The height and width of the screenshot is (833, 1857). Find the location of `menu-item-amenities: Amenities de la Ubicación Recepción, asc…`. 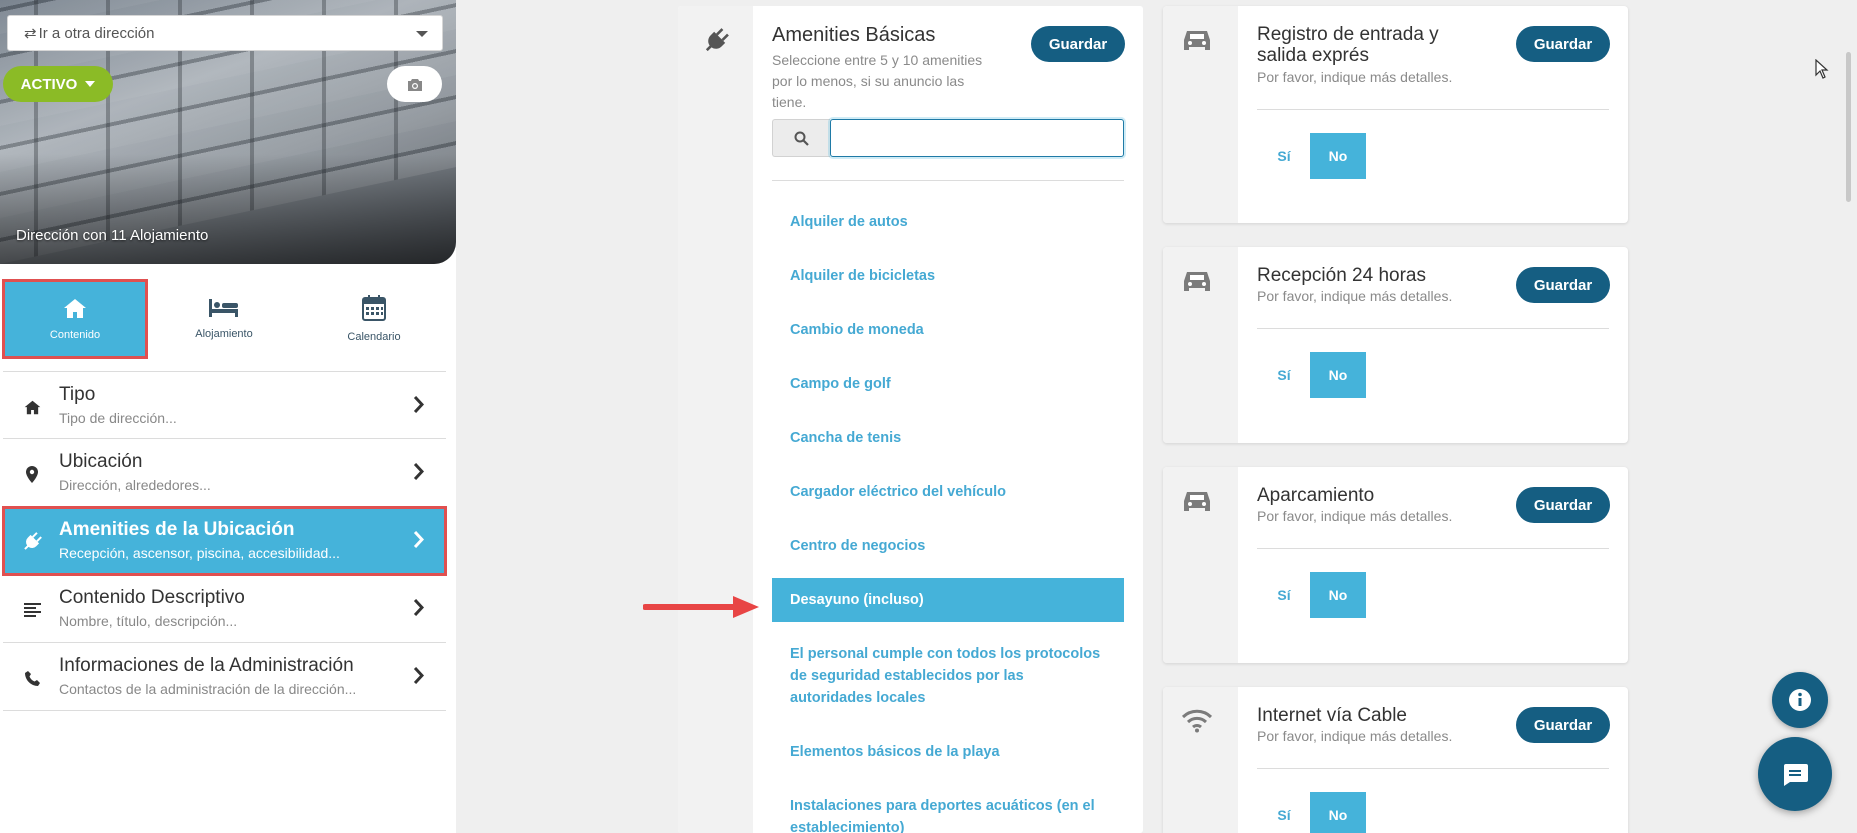

menu-item-amenities: Amenities de la Ubicación Recepción, asc… is located at coordinates (224, 541).